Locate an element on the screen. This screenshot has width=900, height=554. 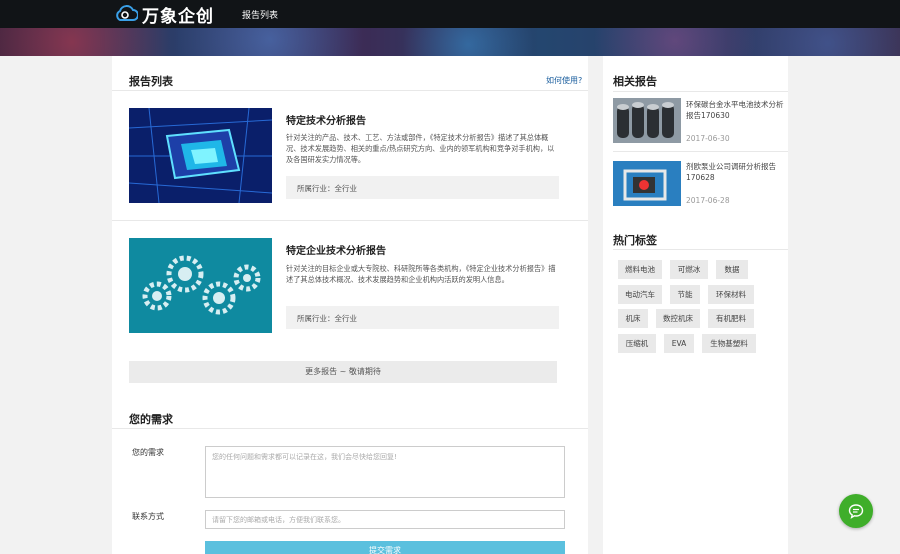
related-report-date: 2017-06-30 is located at coordinates (708, 138).